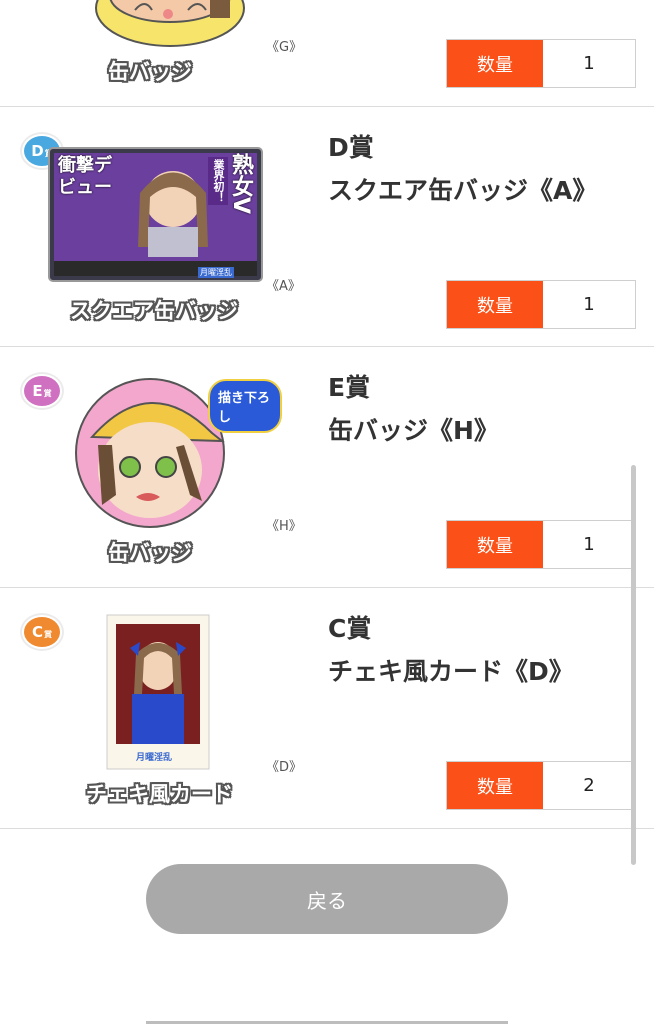  What do you see at coordinates (451, 671) in the screenshot?
I see `item-name: チェキ風カード《D》` at bounding box center [451, 671].